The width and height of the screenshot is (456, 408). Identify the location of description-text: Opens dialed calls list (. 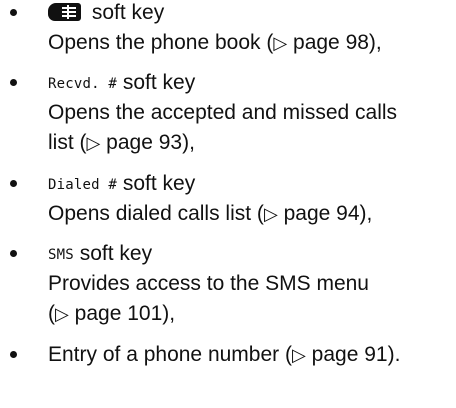
(156, 213).